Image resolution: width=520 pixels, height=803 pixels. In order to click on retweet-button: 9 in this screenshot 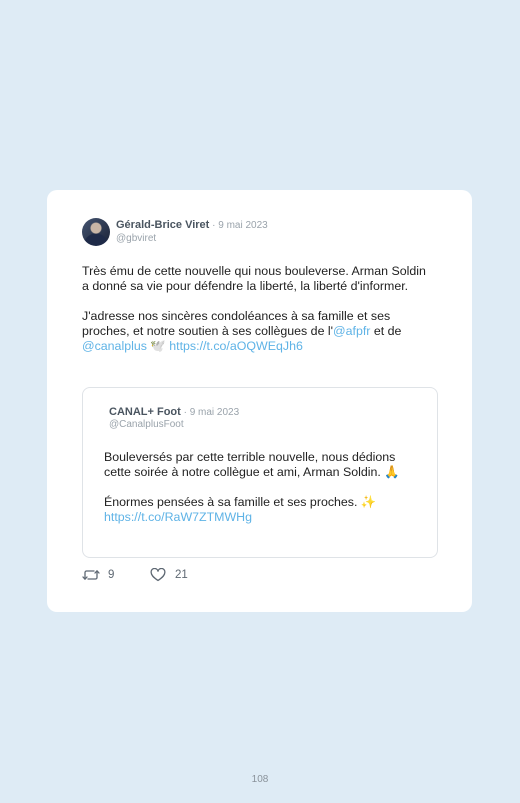, I will do `click(98, 575)`.